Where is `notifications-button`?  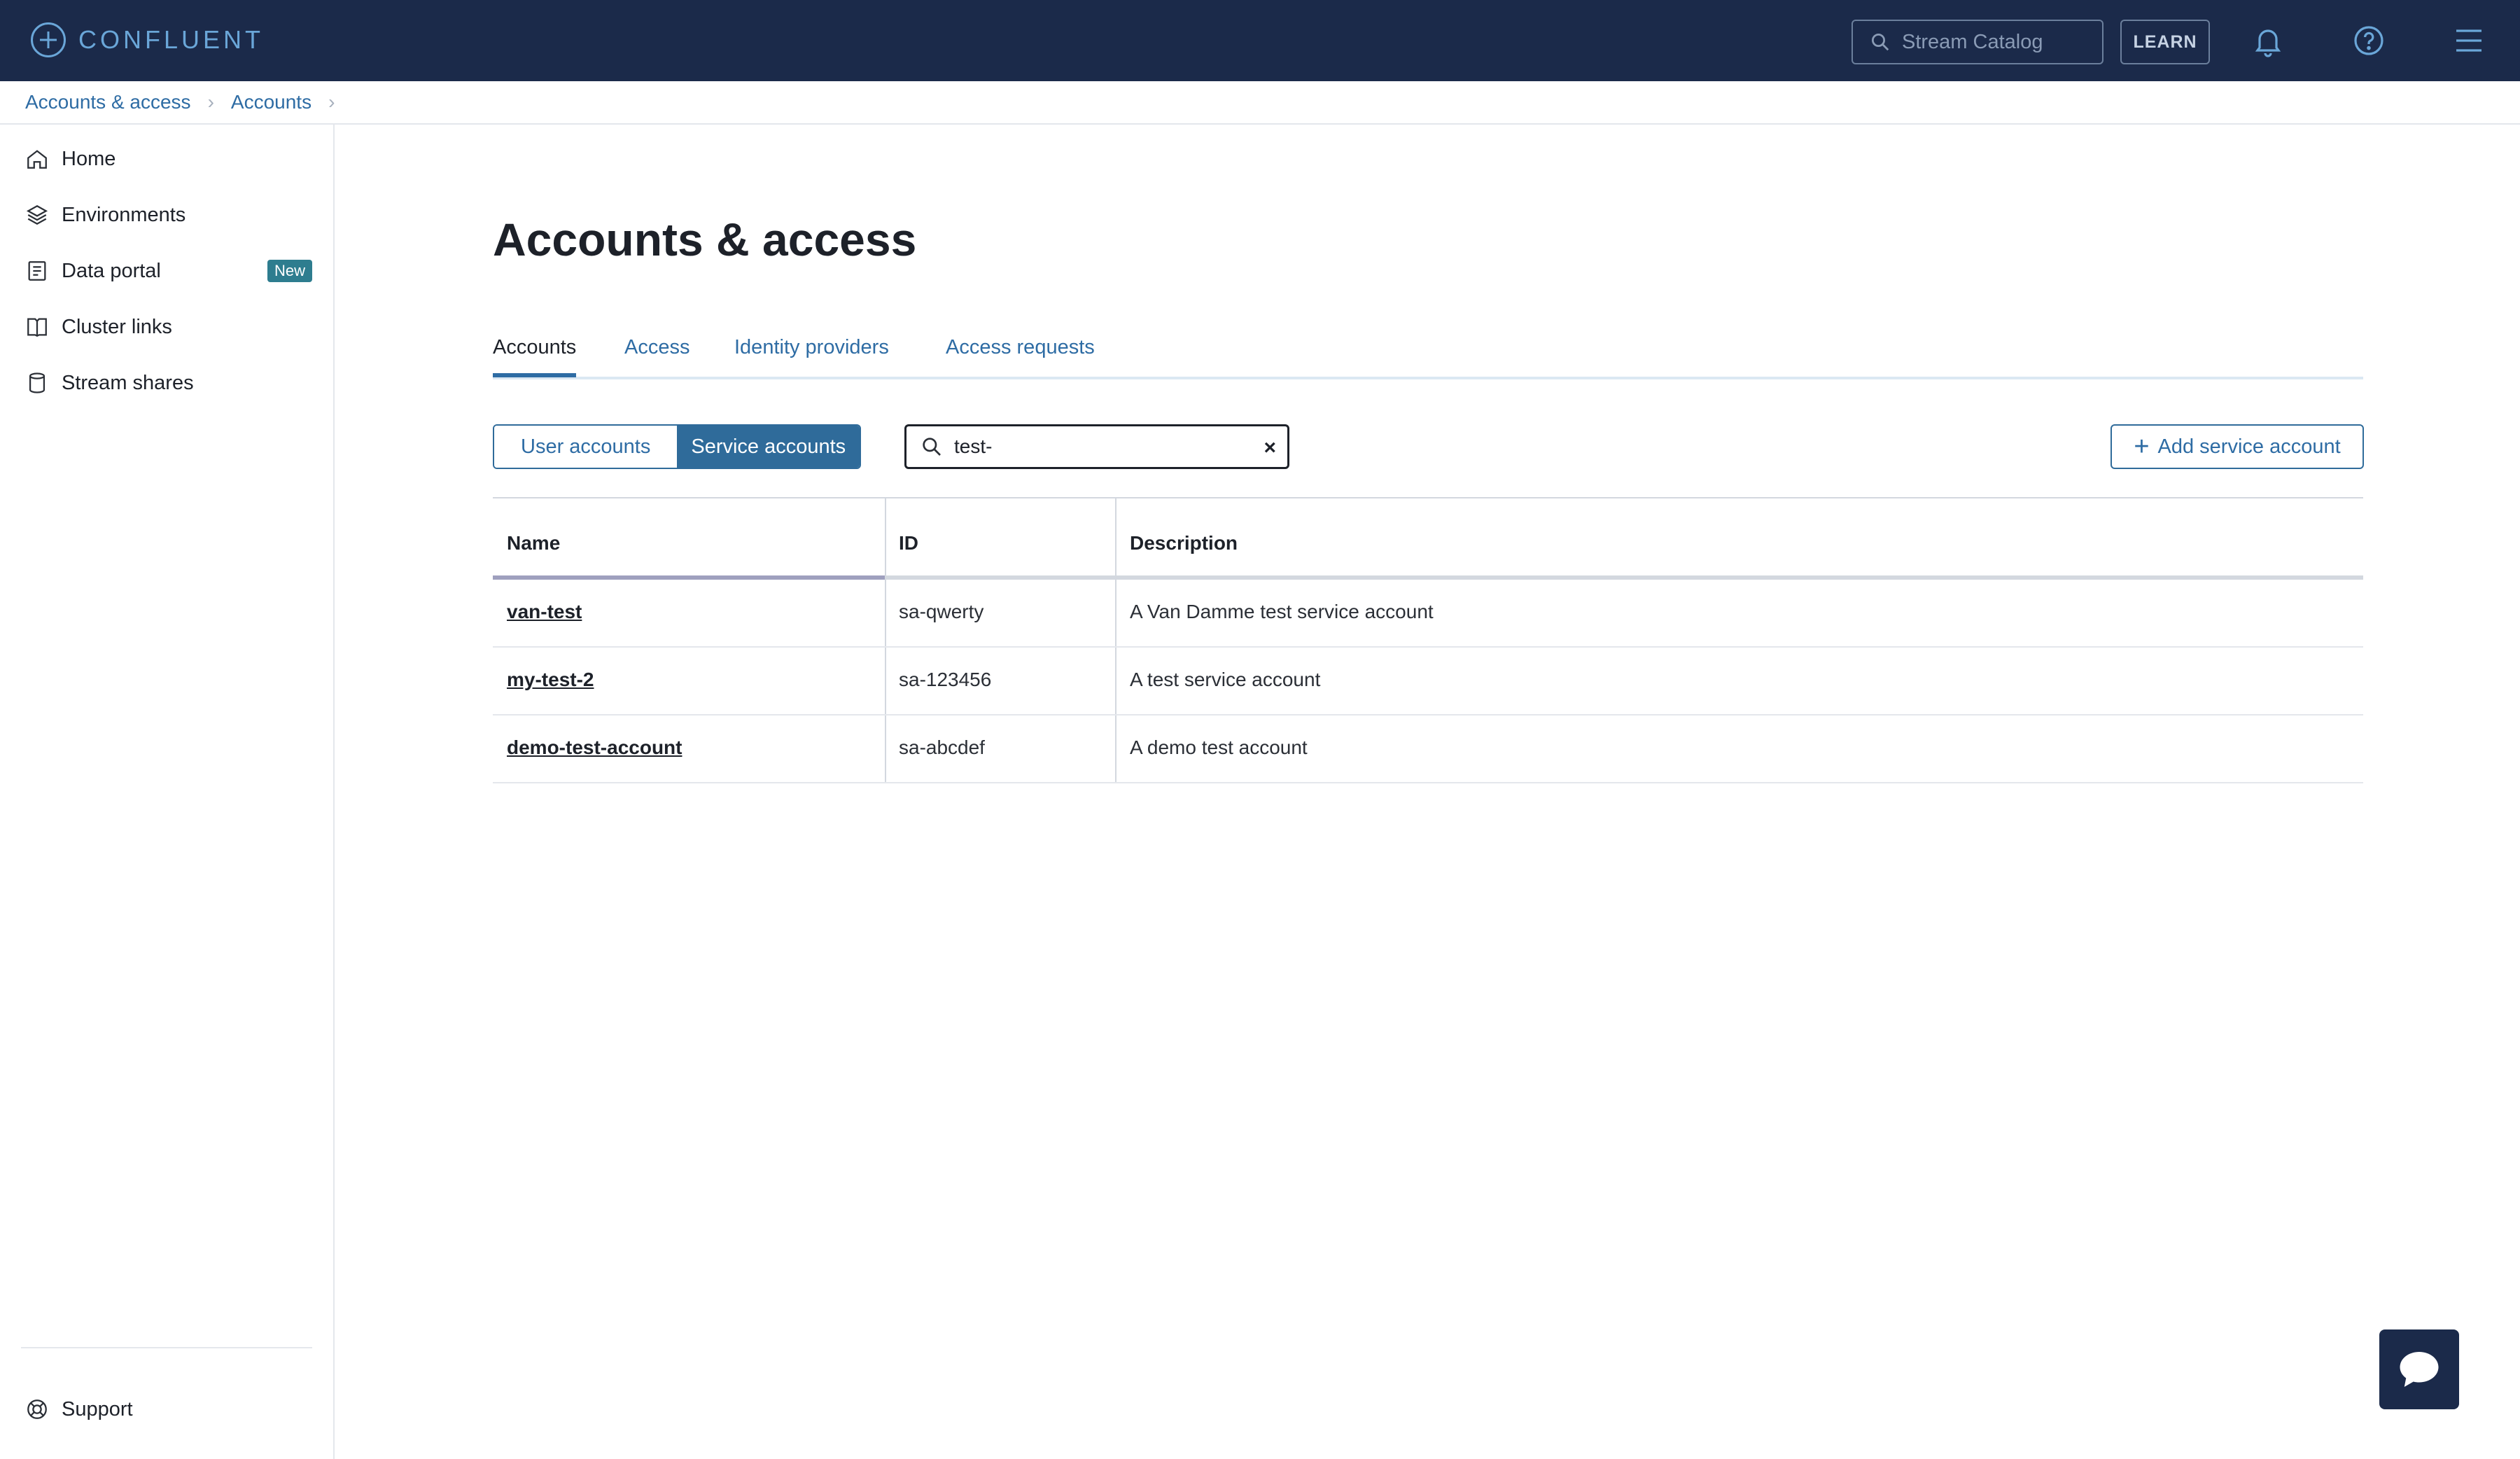 notifications-button is located at coordinates (2268, 40).